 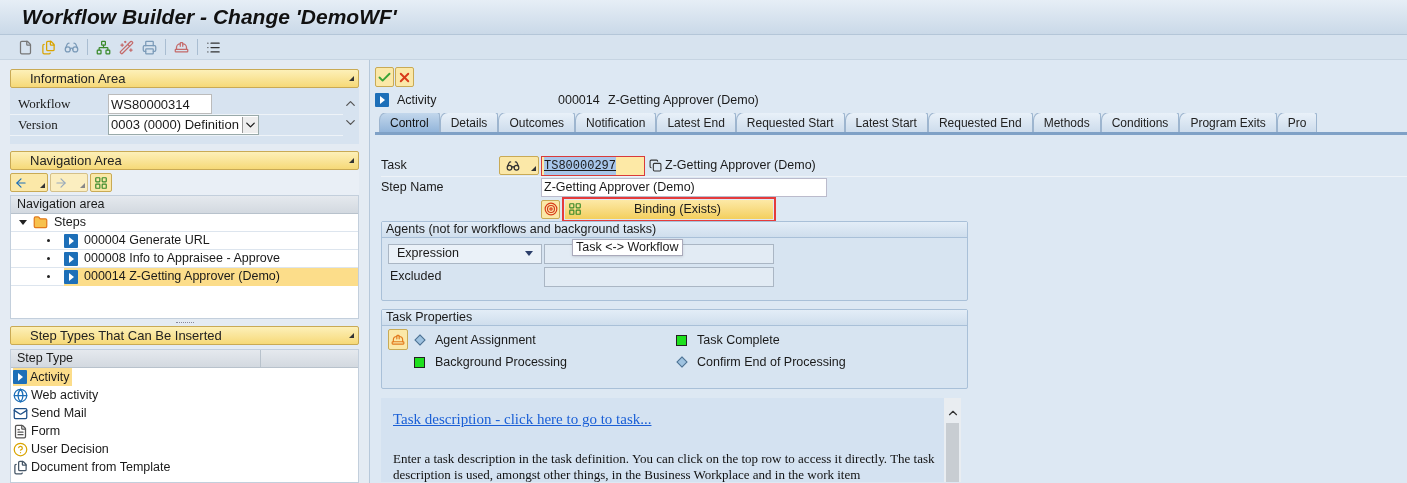 I want to click on description-paragraph: Enter a task description in the task definition. You can click on the top row to access it directly. The task description is used, amongst other things, in the Business Workplace and in the work item, so click(x=664, y=466).